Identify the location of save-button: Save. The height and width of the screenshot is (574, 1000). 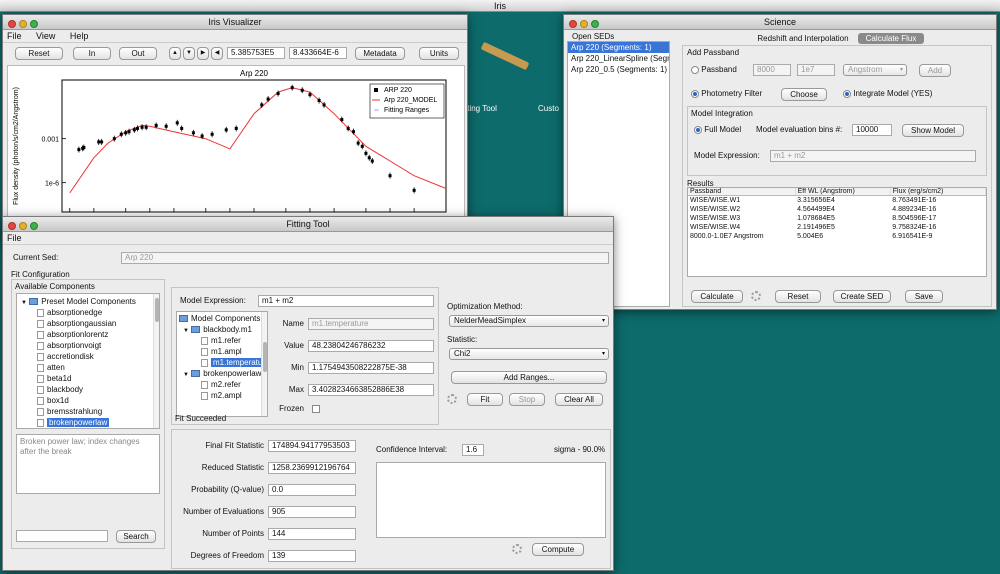
(924, 296).